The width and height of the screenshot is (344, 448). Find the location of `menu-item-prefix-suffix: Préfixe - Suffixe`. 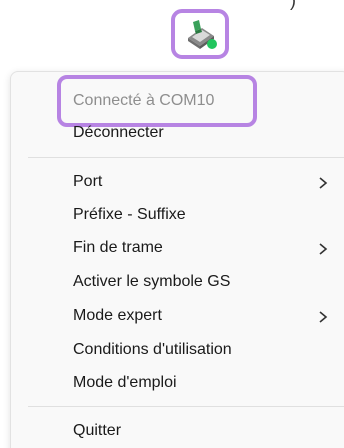

menu-item-prefix-suffix: Préfixe - Suffixe is located at coordinates (129, 215).